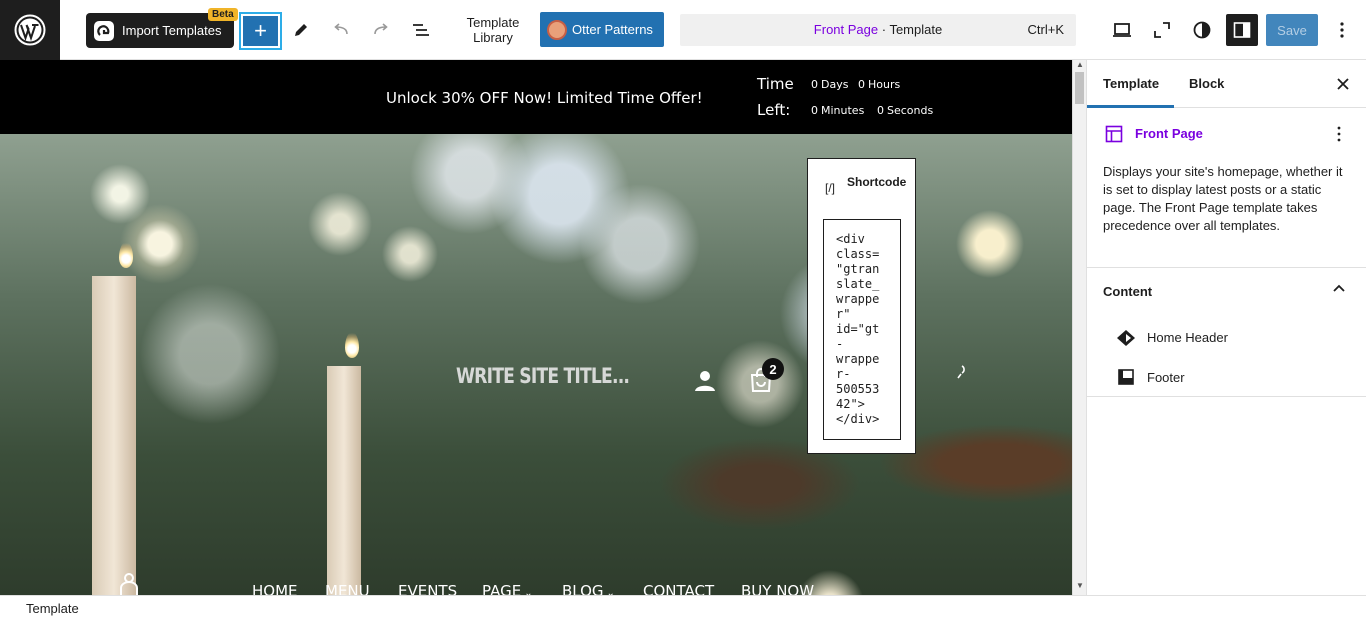 The height and width of the screenshot is (620, 1366). I want to click on command-palette-bar: Front Page · Template Ctrl+K, so click(878, 30).